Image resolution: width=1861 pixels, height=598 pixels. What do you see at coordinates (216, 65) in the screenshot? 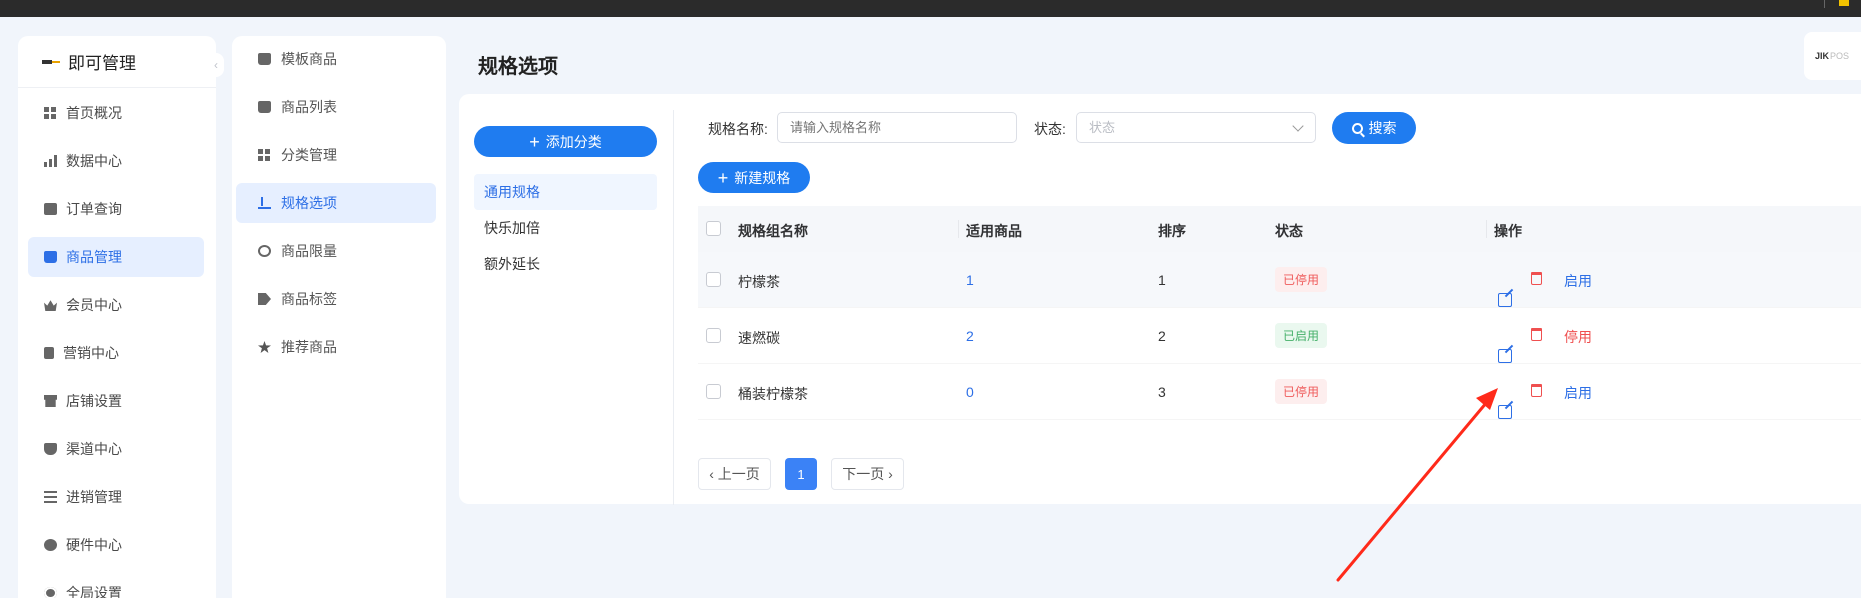
I see `collapse-sidebar-button: ‹` at bounding box center [216, 65].